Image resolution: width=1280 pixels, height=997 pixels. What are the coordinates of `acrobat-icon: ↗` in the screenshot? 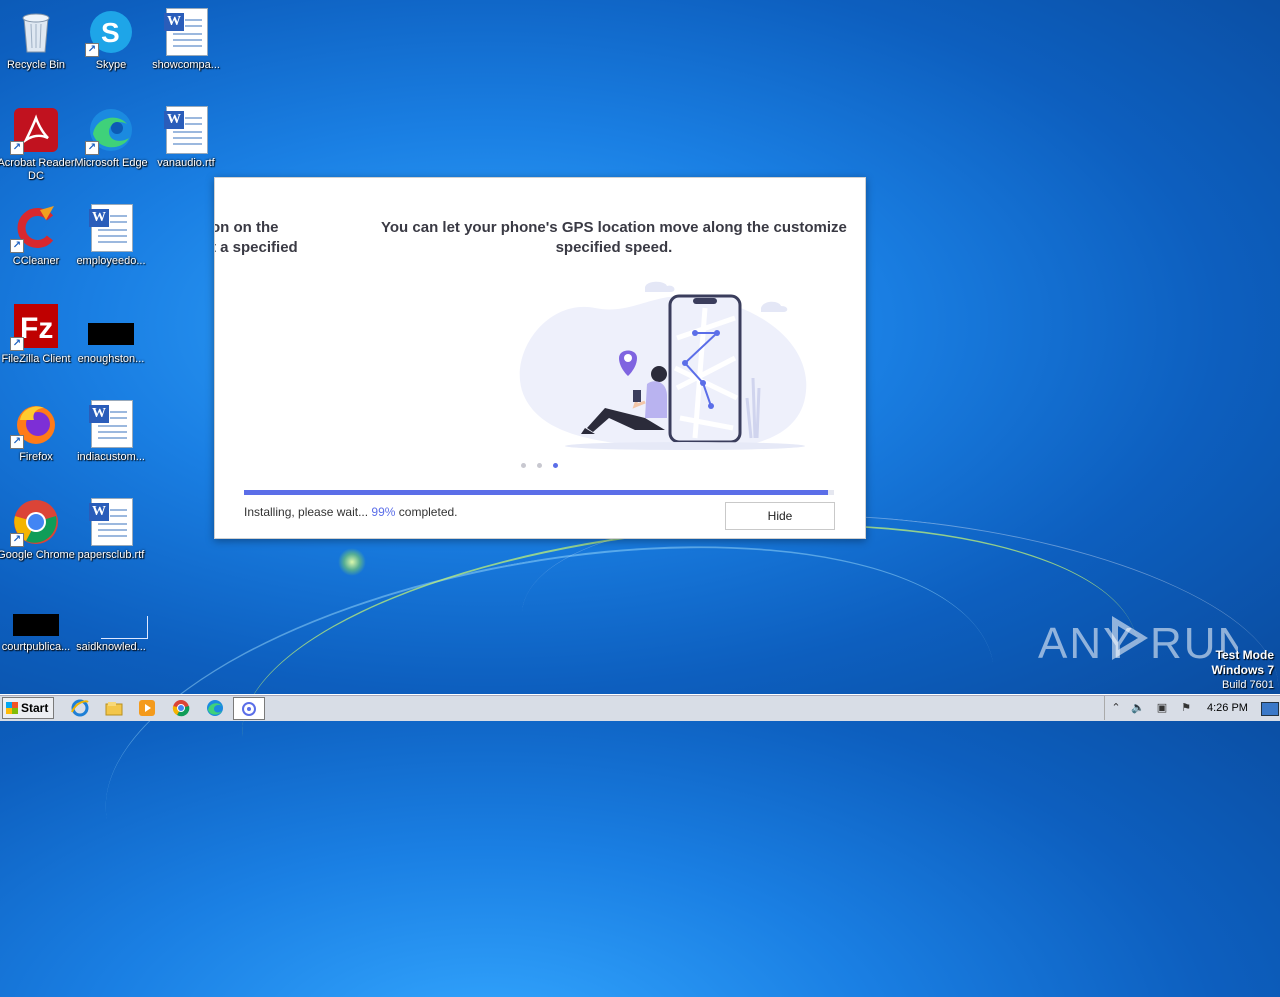 It's located at (35, 130).